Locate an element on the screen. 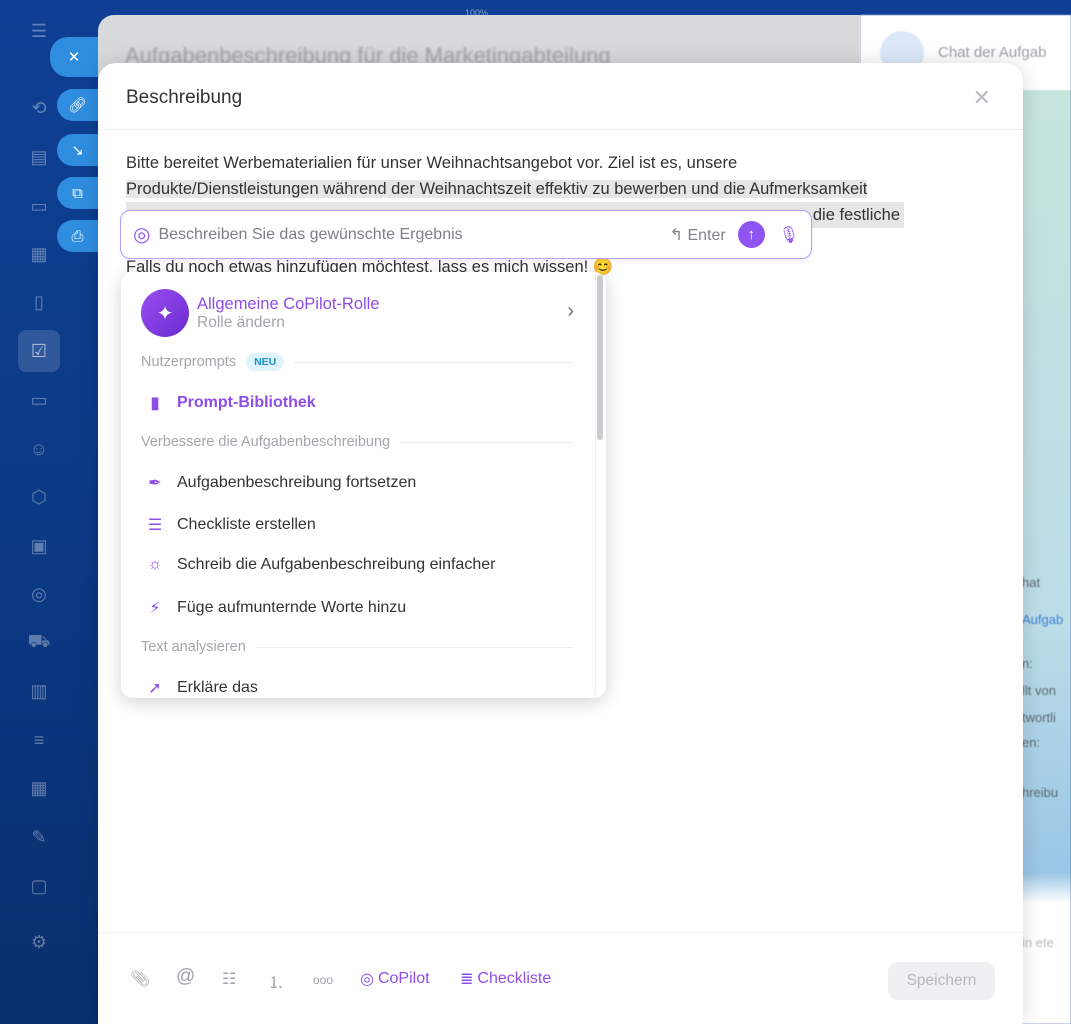 The width and height of the screenshot is (1071, 1024). menu-scrollbar is located at coordinates (599, 485).